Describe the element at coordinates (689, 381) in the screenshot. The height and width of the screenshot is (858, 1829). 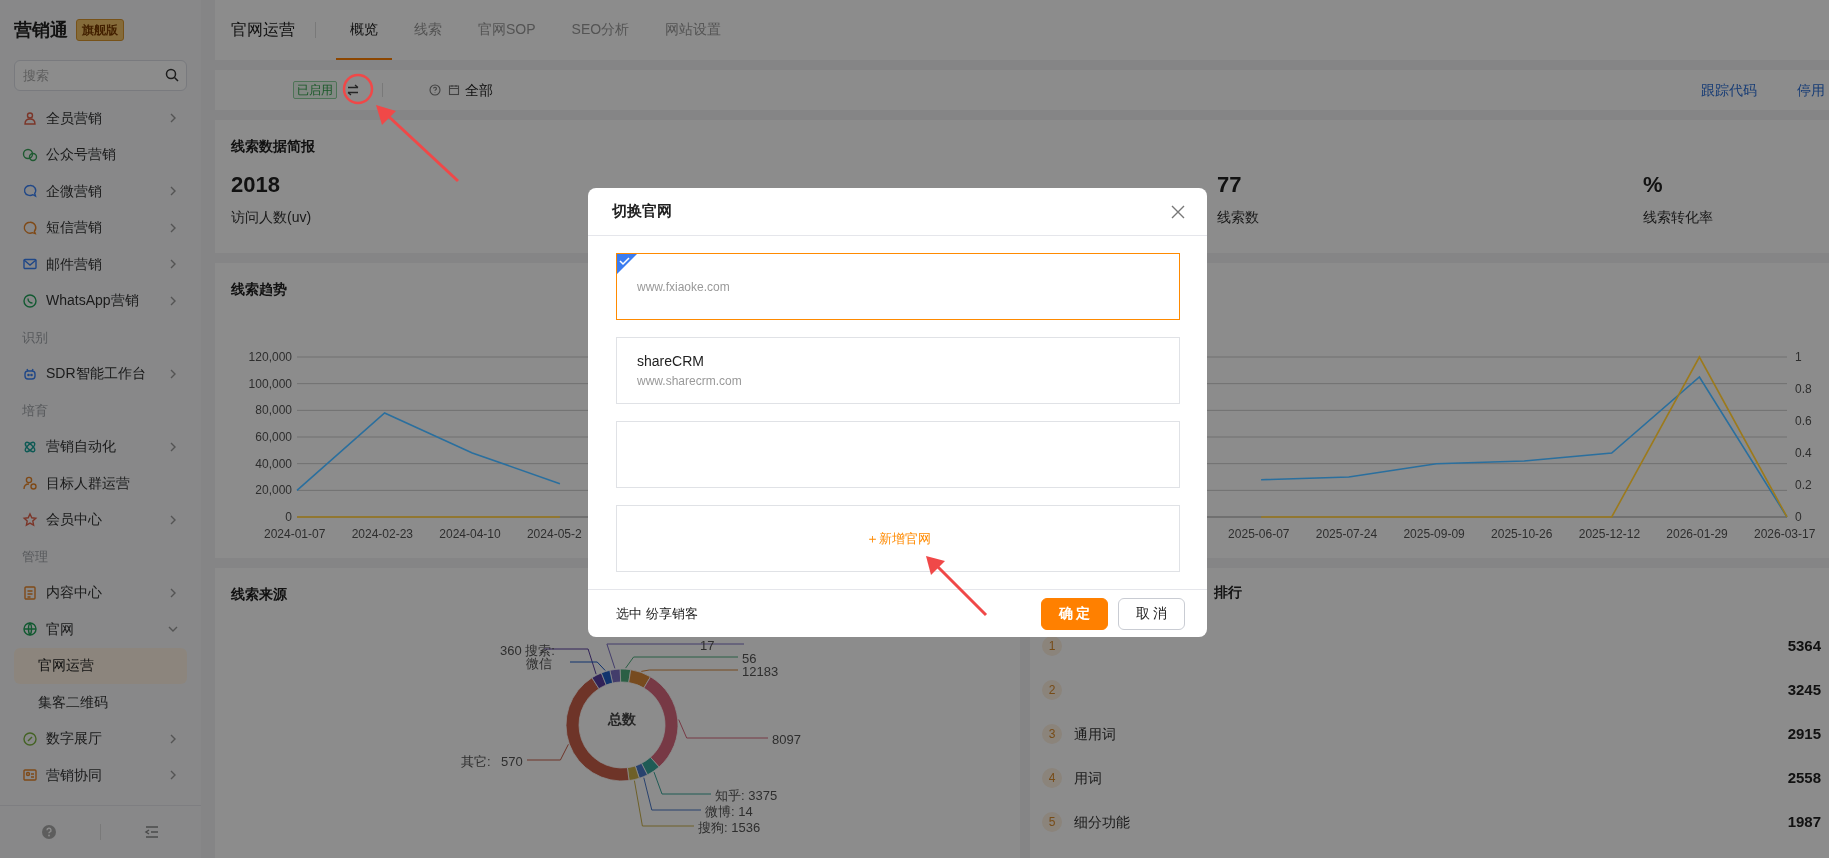
I see `site-url: www.sharecrm.com` at that location.